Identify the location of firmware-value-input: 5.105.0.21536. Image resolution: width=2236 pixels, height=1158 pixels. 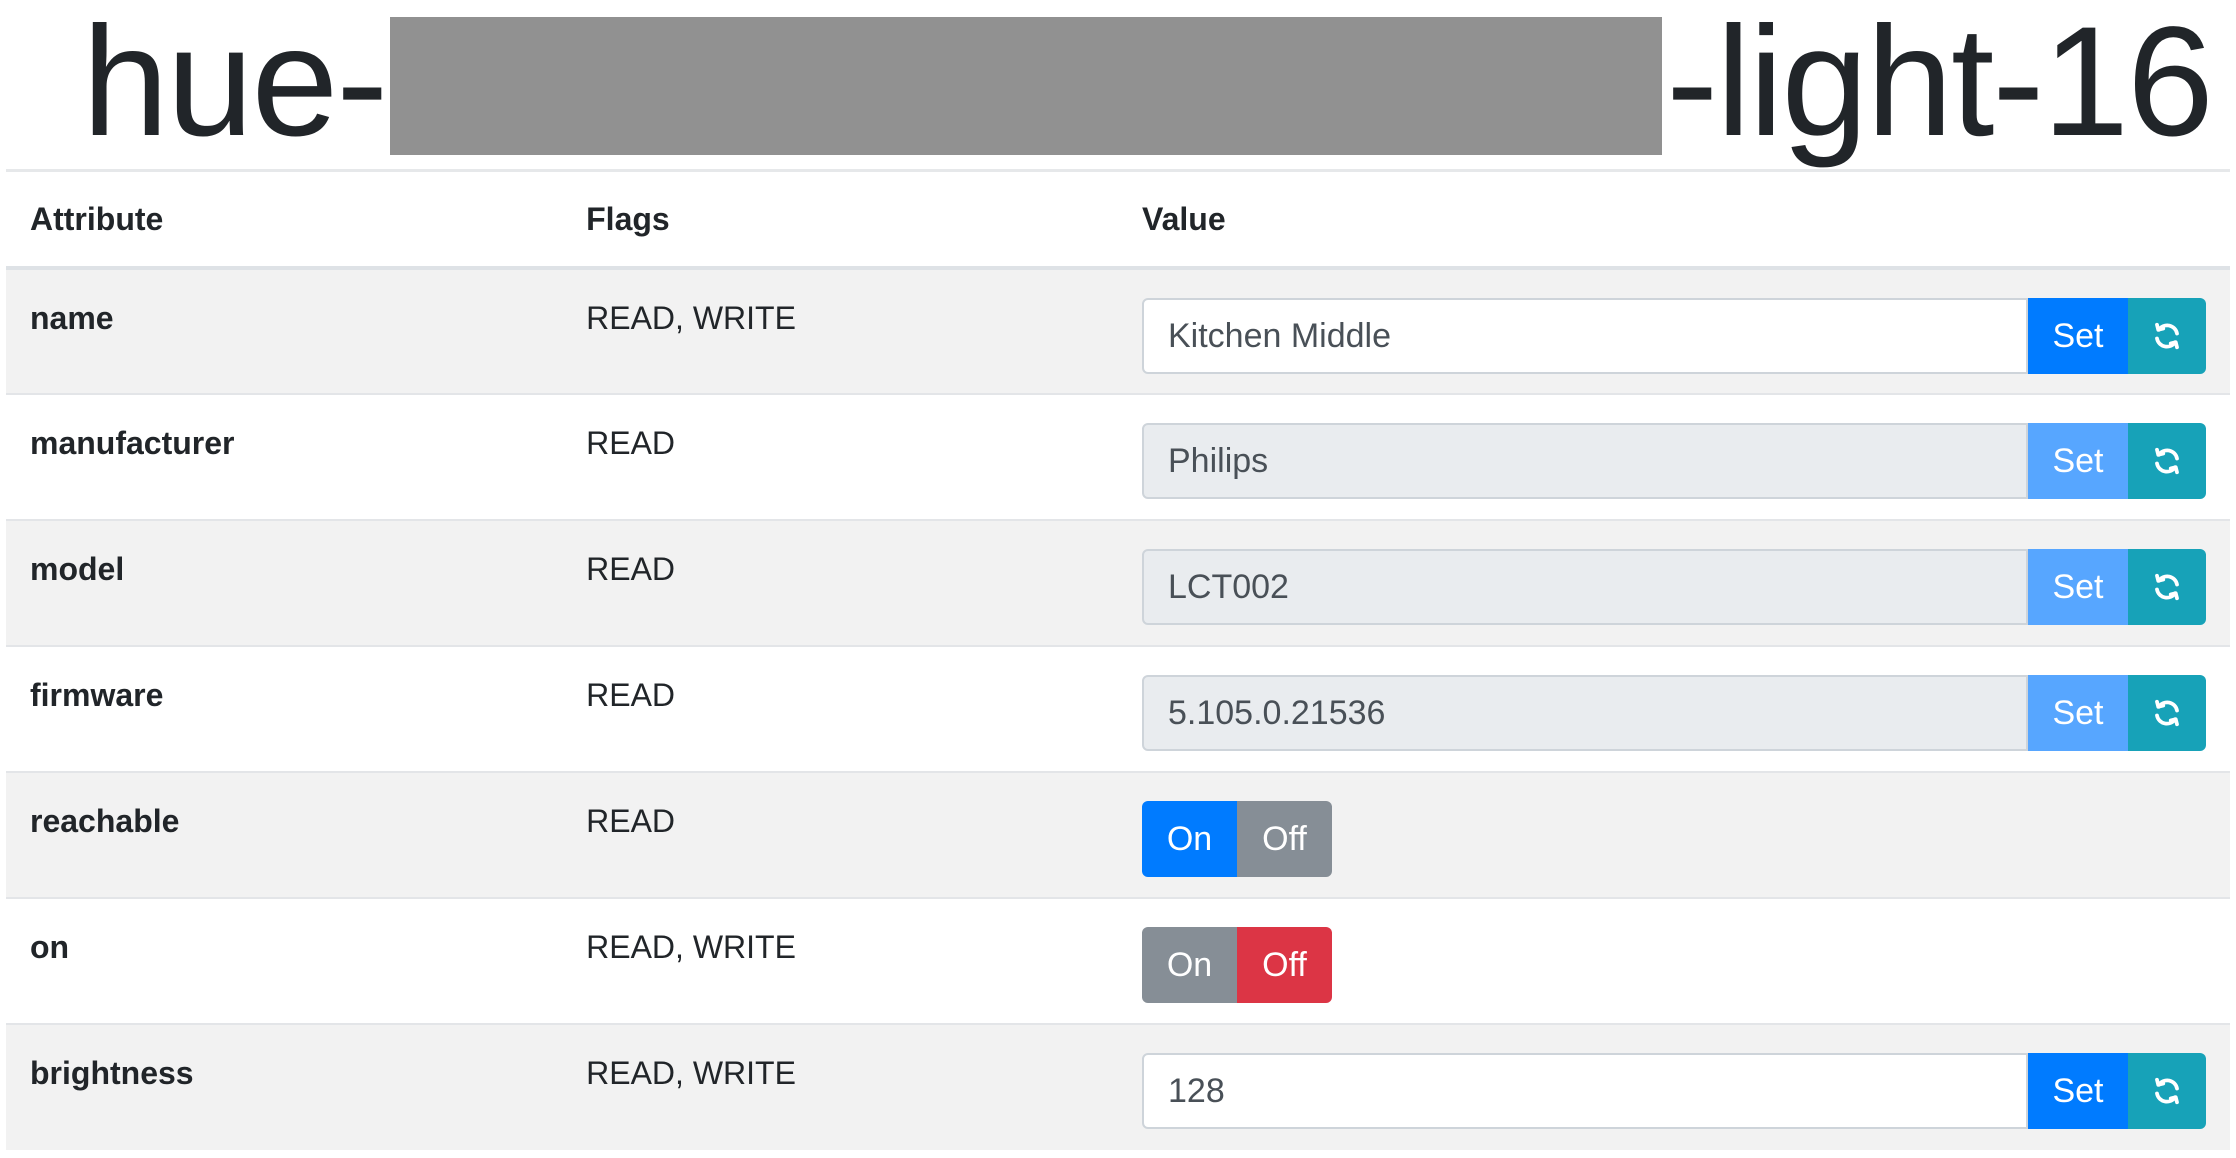
(1585, 713).